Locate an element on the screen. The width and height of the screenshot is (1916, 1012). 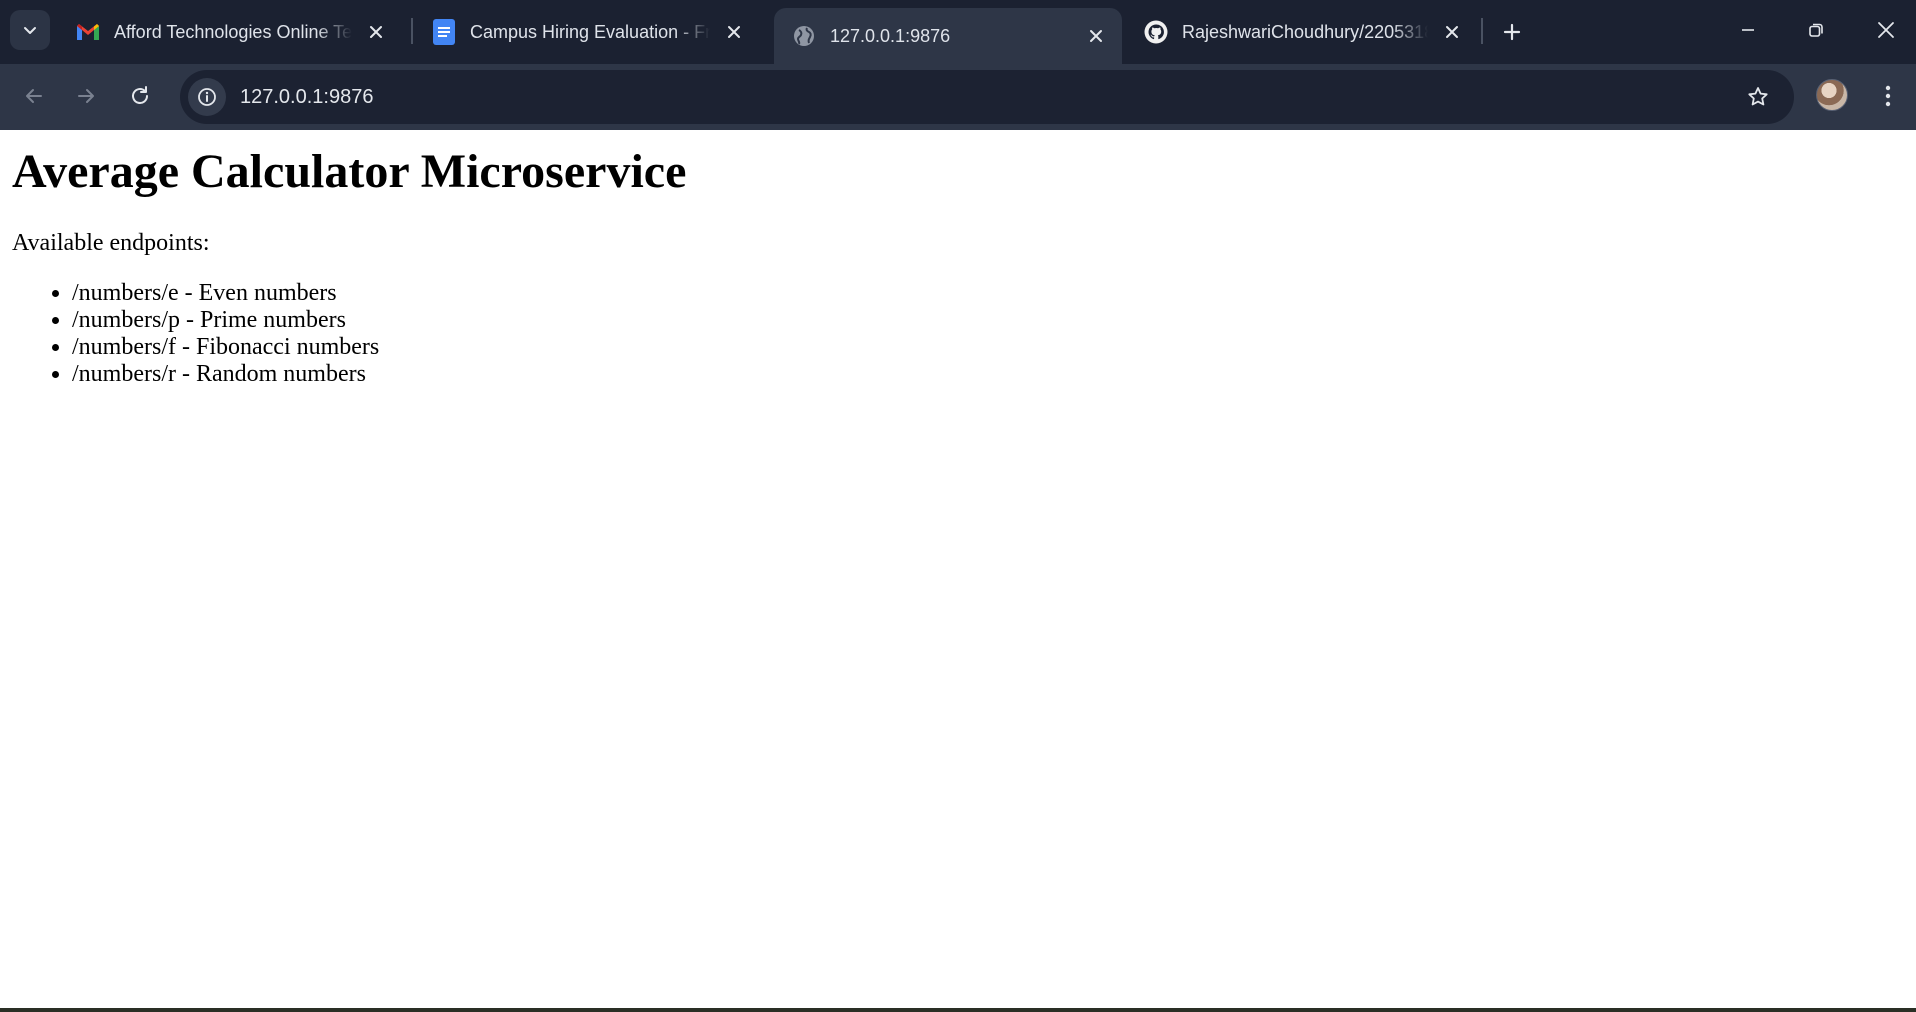
tab-title: 127.0.0.1:9876 is located at coordinates (951, 36).